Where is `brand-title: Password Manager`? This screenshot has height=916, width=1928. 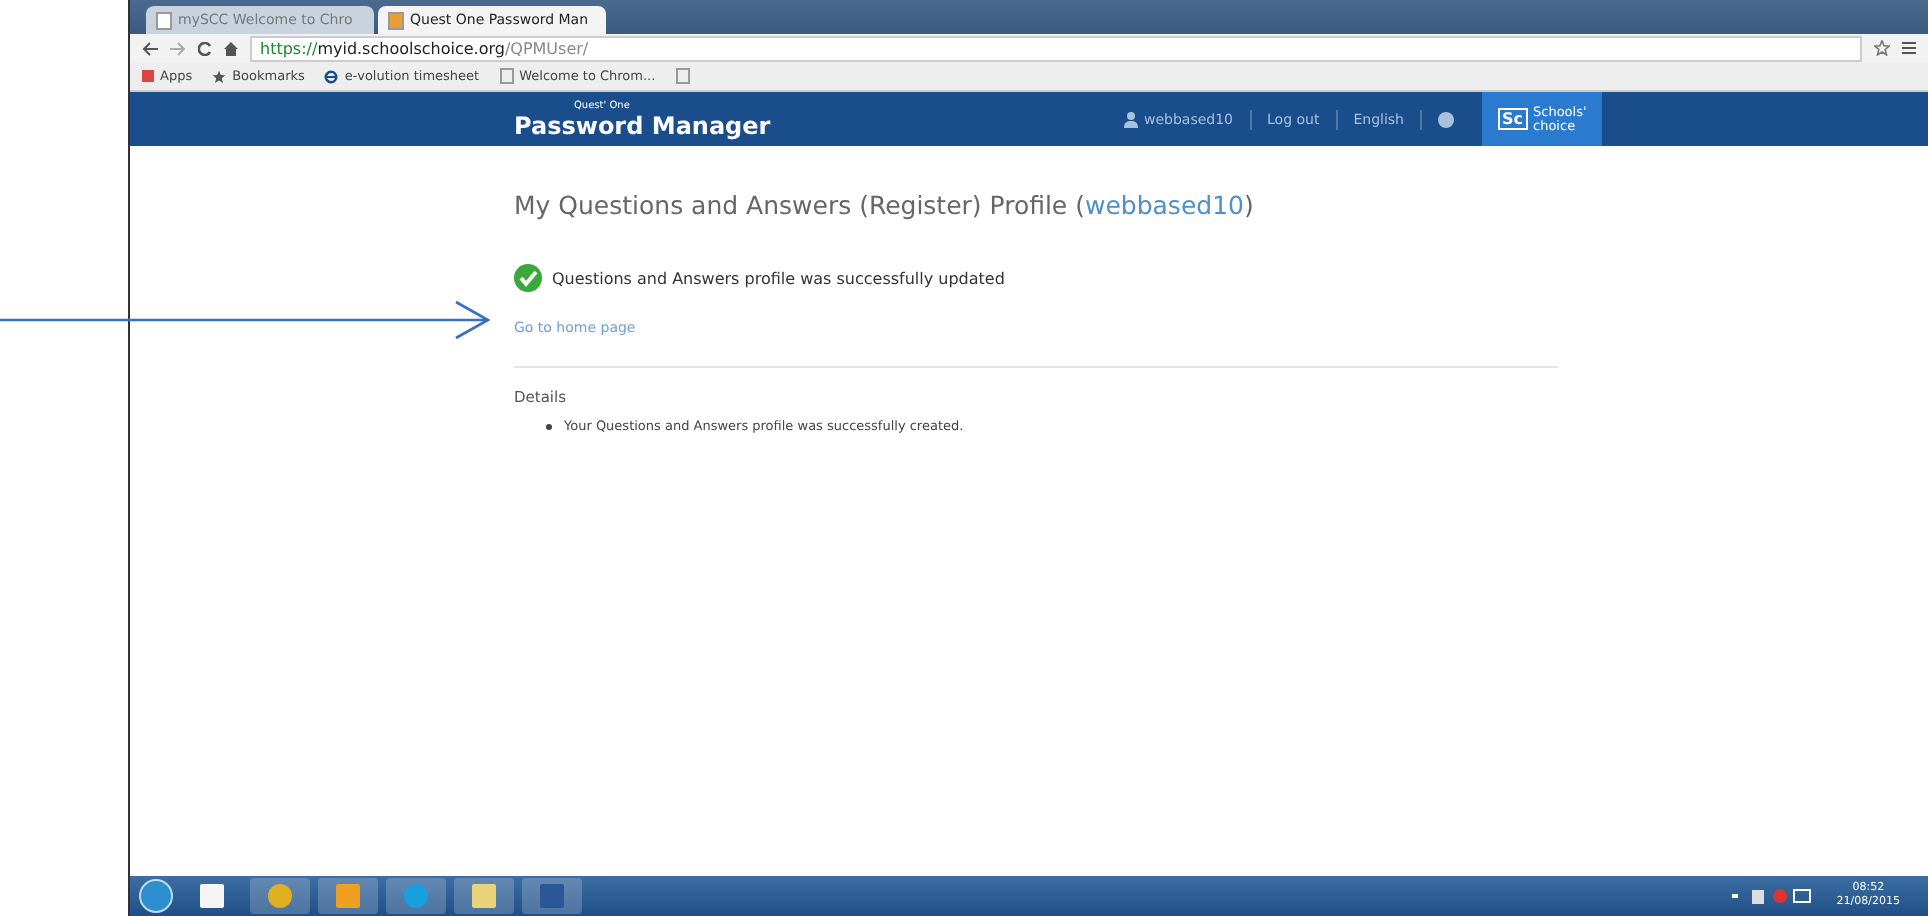
brand-title: Password Manager is located at coordinates (642, 125).